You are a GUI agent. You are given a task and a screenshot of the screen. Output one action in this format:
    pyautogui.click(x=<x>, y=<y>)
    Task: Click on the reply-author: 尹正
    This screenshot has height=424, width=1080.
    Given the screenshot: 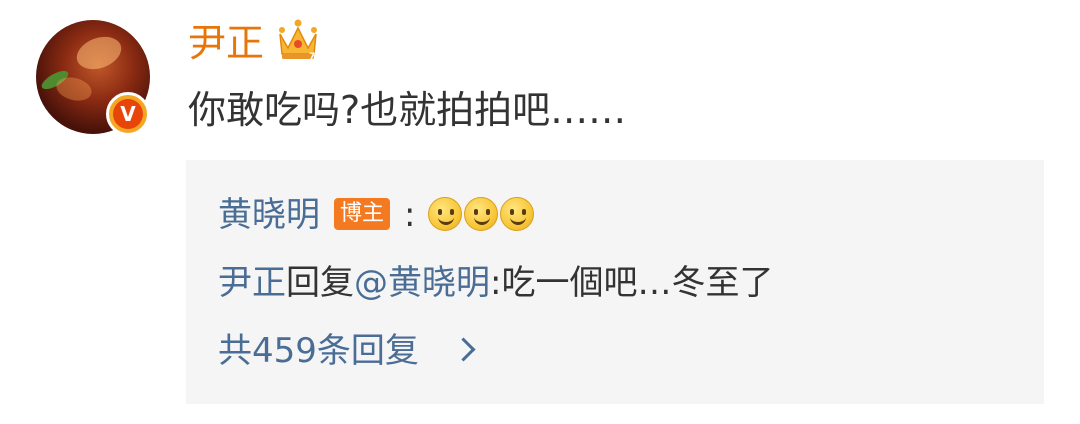 What is the action you would take?
    pyautogui.click(x=252, y=283)
    